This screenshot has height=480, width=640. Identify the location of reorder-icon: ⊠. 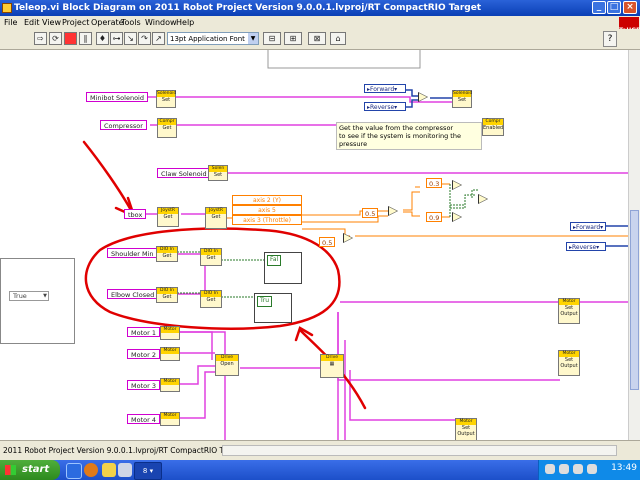
(317, 38).